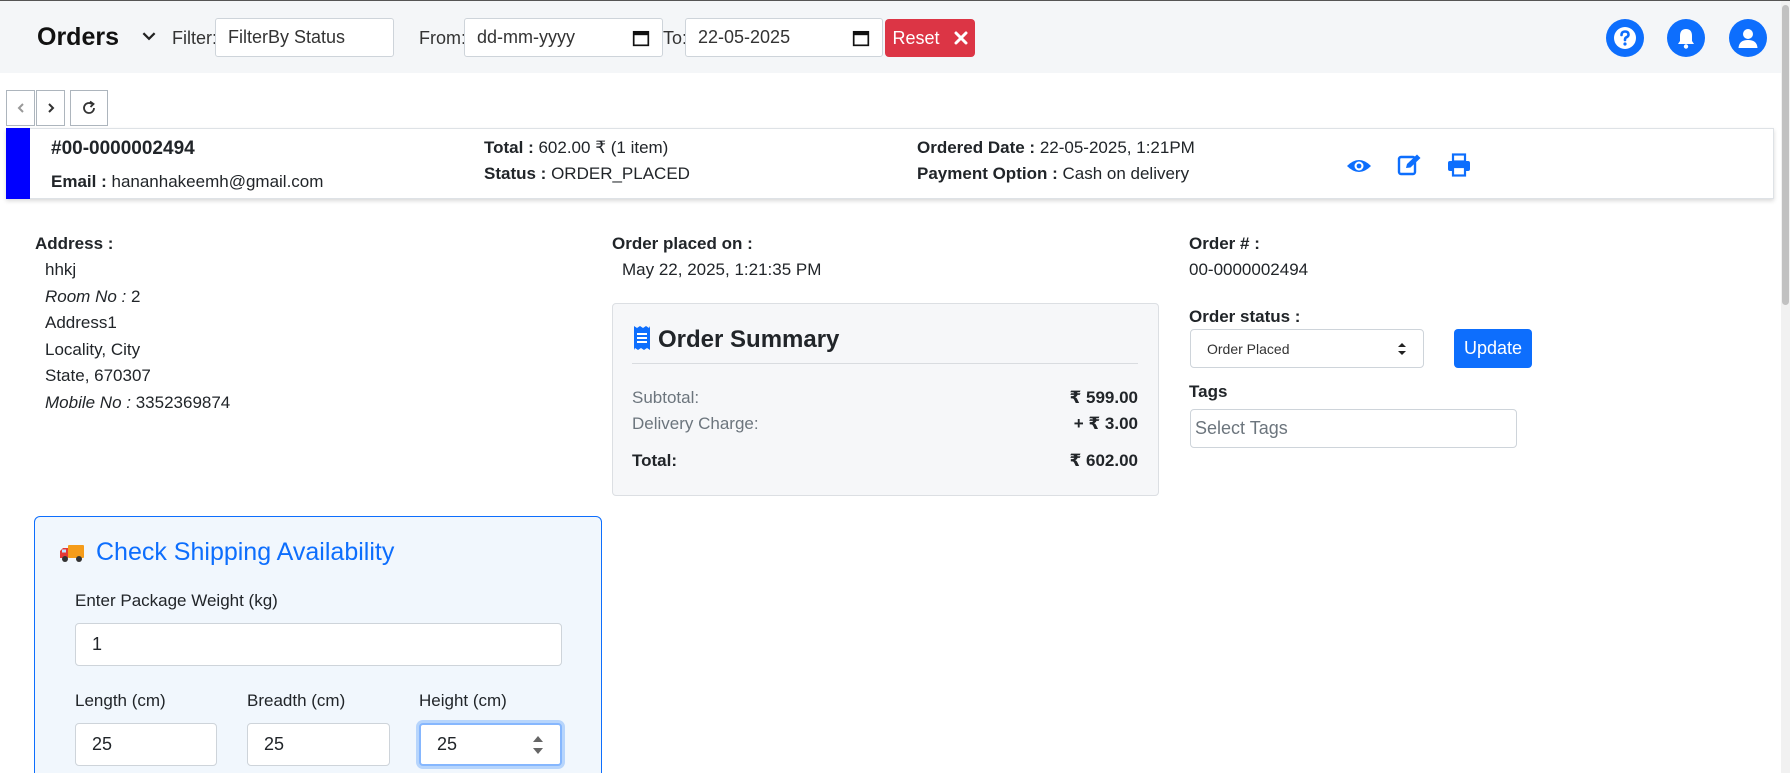 Image resolution: width=1790 pixels, height=773 pixels. What do you see at coordinates (885, 363) in the screenshot?
I see `summary-divider` at bounding box center [885, 363].